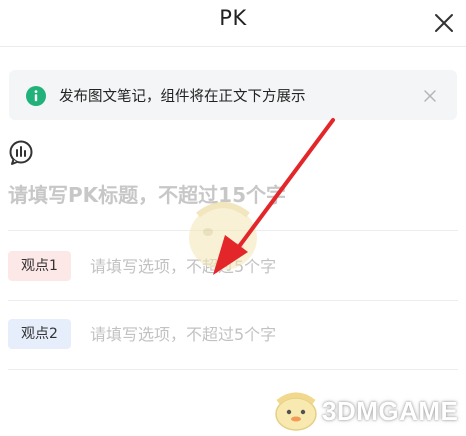  What do you see at coordinates (223, 195) in the screenshot?
I see `pk-title-input` at bounding box center [223, 195].